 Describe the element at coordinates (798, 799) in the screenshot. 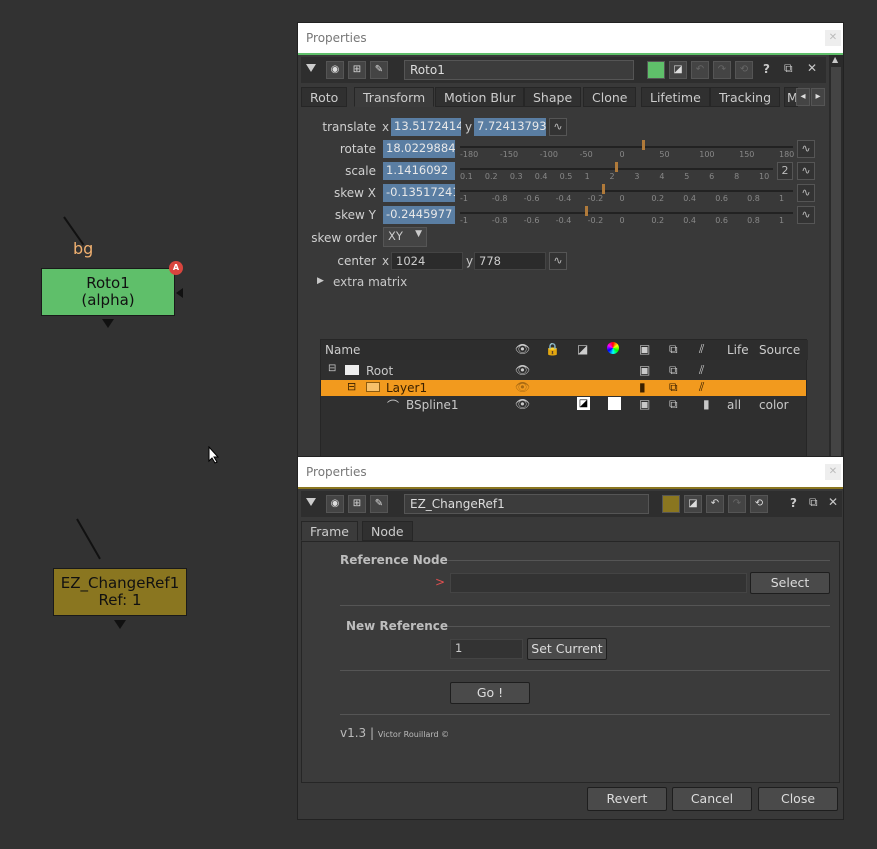

I see `close-button: Close` at that location.